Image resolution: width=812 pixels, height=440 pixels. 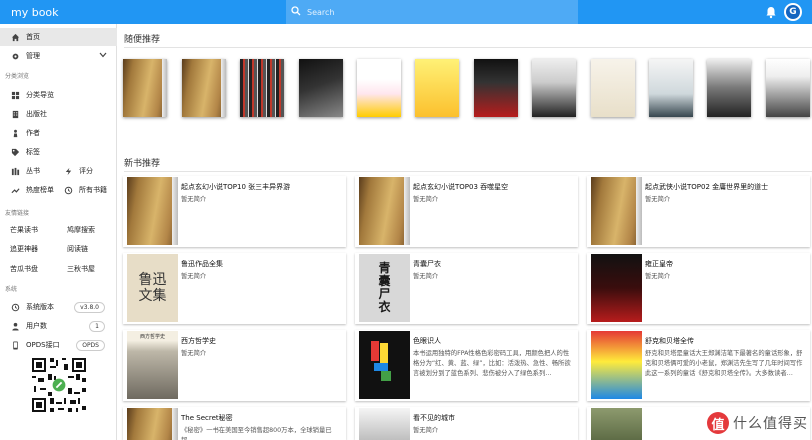 What do you see at coordinates (15, 133) in the screenshot?
I see `person-icon` at bounding box center [15, 133].